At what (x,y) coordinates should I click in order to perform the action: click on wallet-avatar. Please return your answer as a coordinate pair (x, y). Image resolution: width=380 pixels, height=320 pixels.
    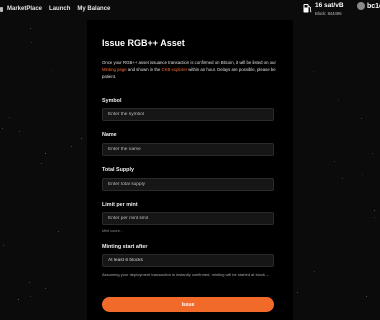
    Looking at the image, I should click on (361, 6).